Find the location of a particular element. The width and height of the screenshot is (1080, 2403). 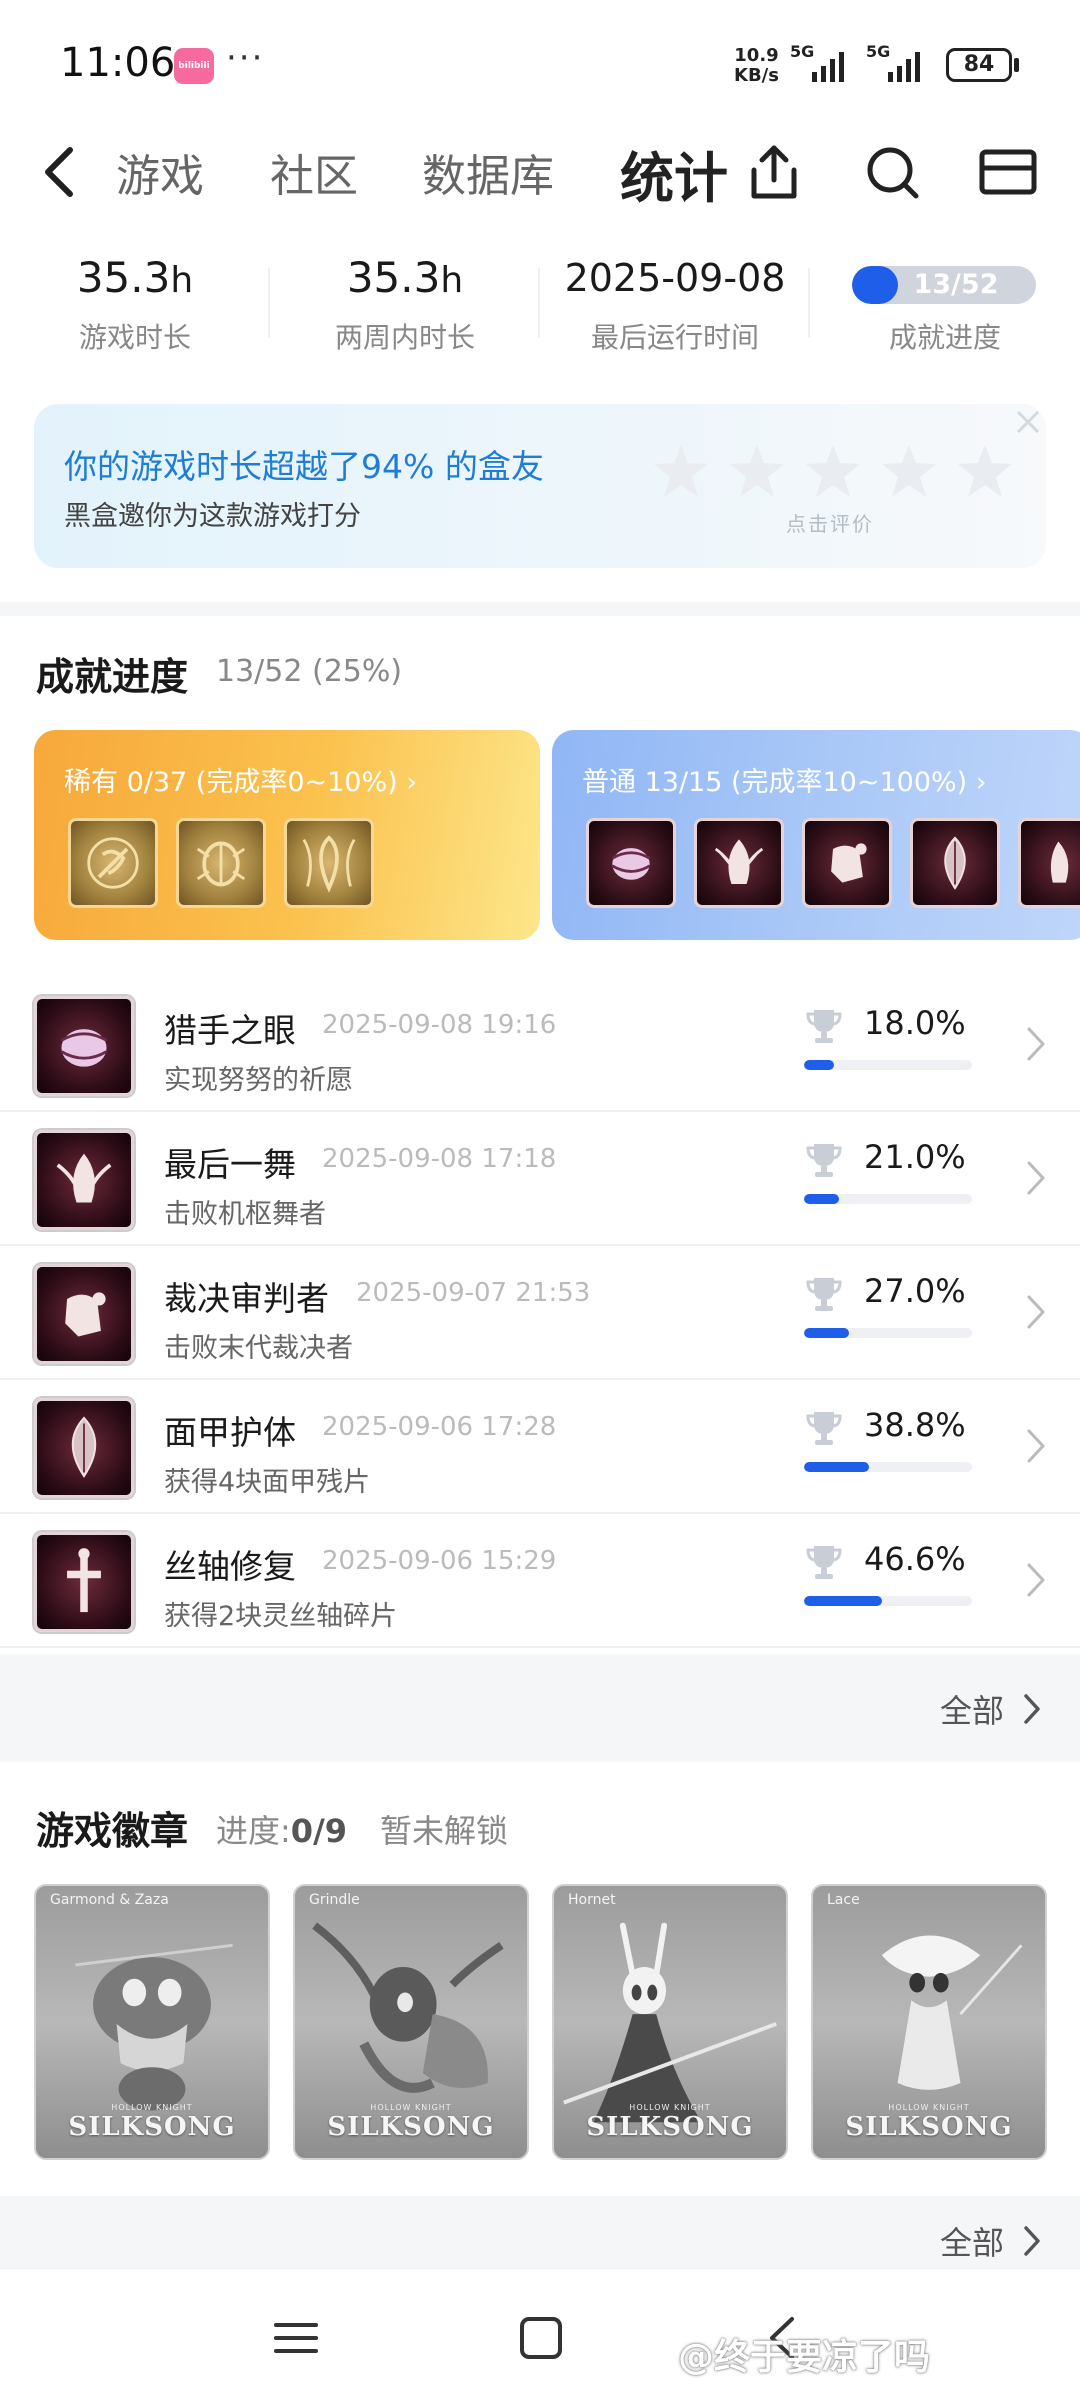

back-icon is located at coordinates (60, 172).